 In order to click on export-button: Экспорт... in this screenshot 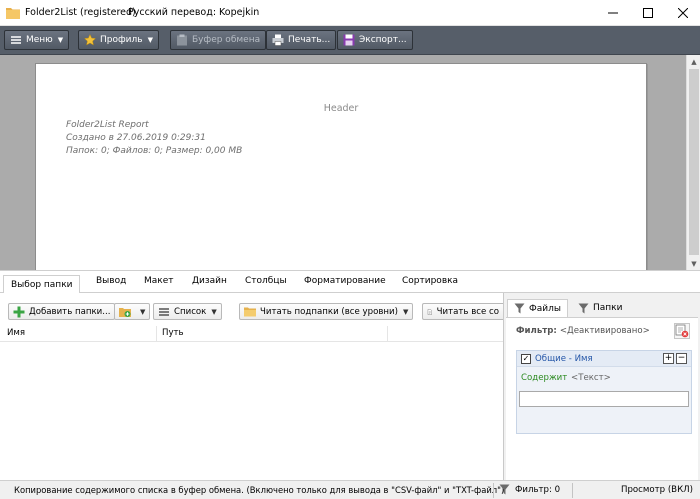, I will do `click(375, 40)`.